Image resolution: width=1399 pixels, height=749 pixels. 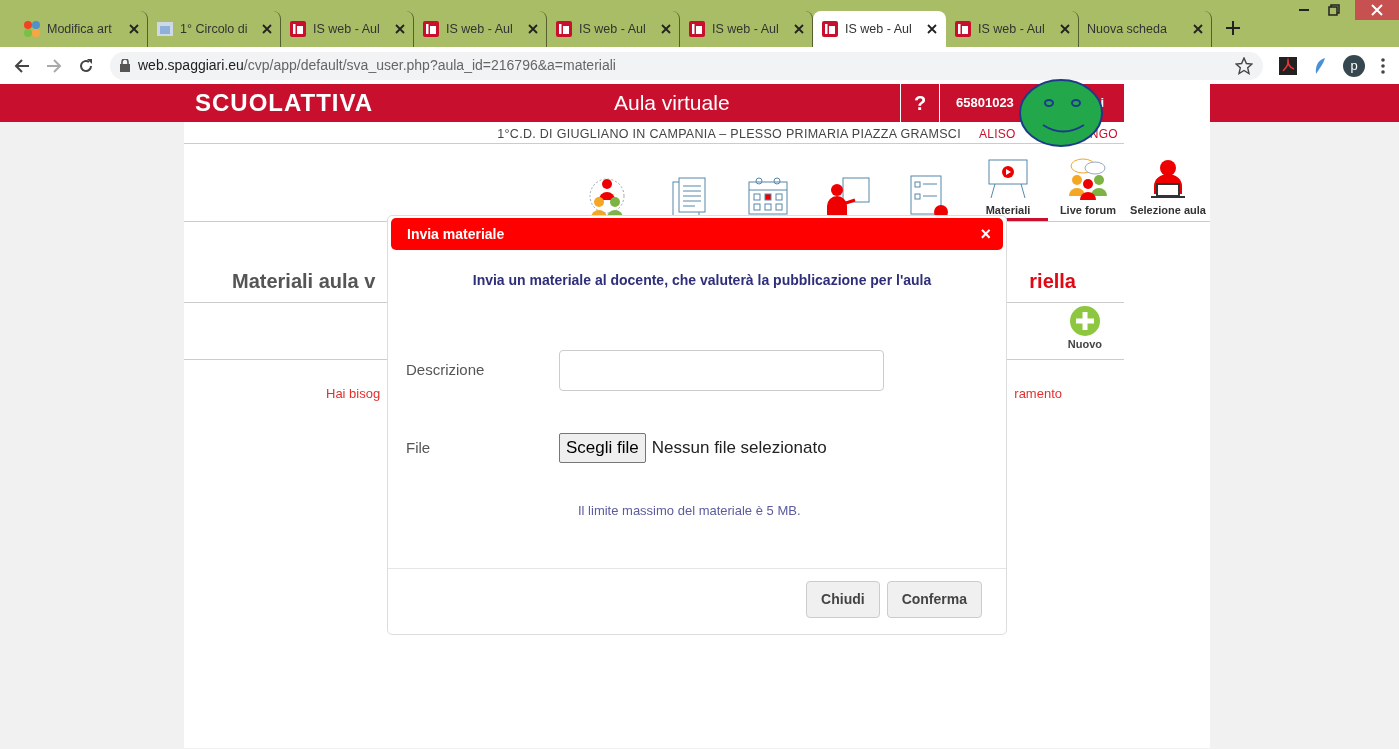 What do you see at coordinates (721, 370) in the screenshot?
I see `description-field` at bounding box center [721, 370].